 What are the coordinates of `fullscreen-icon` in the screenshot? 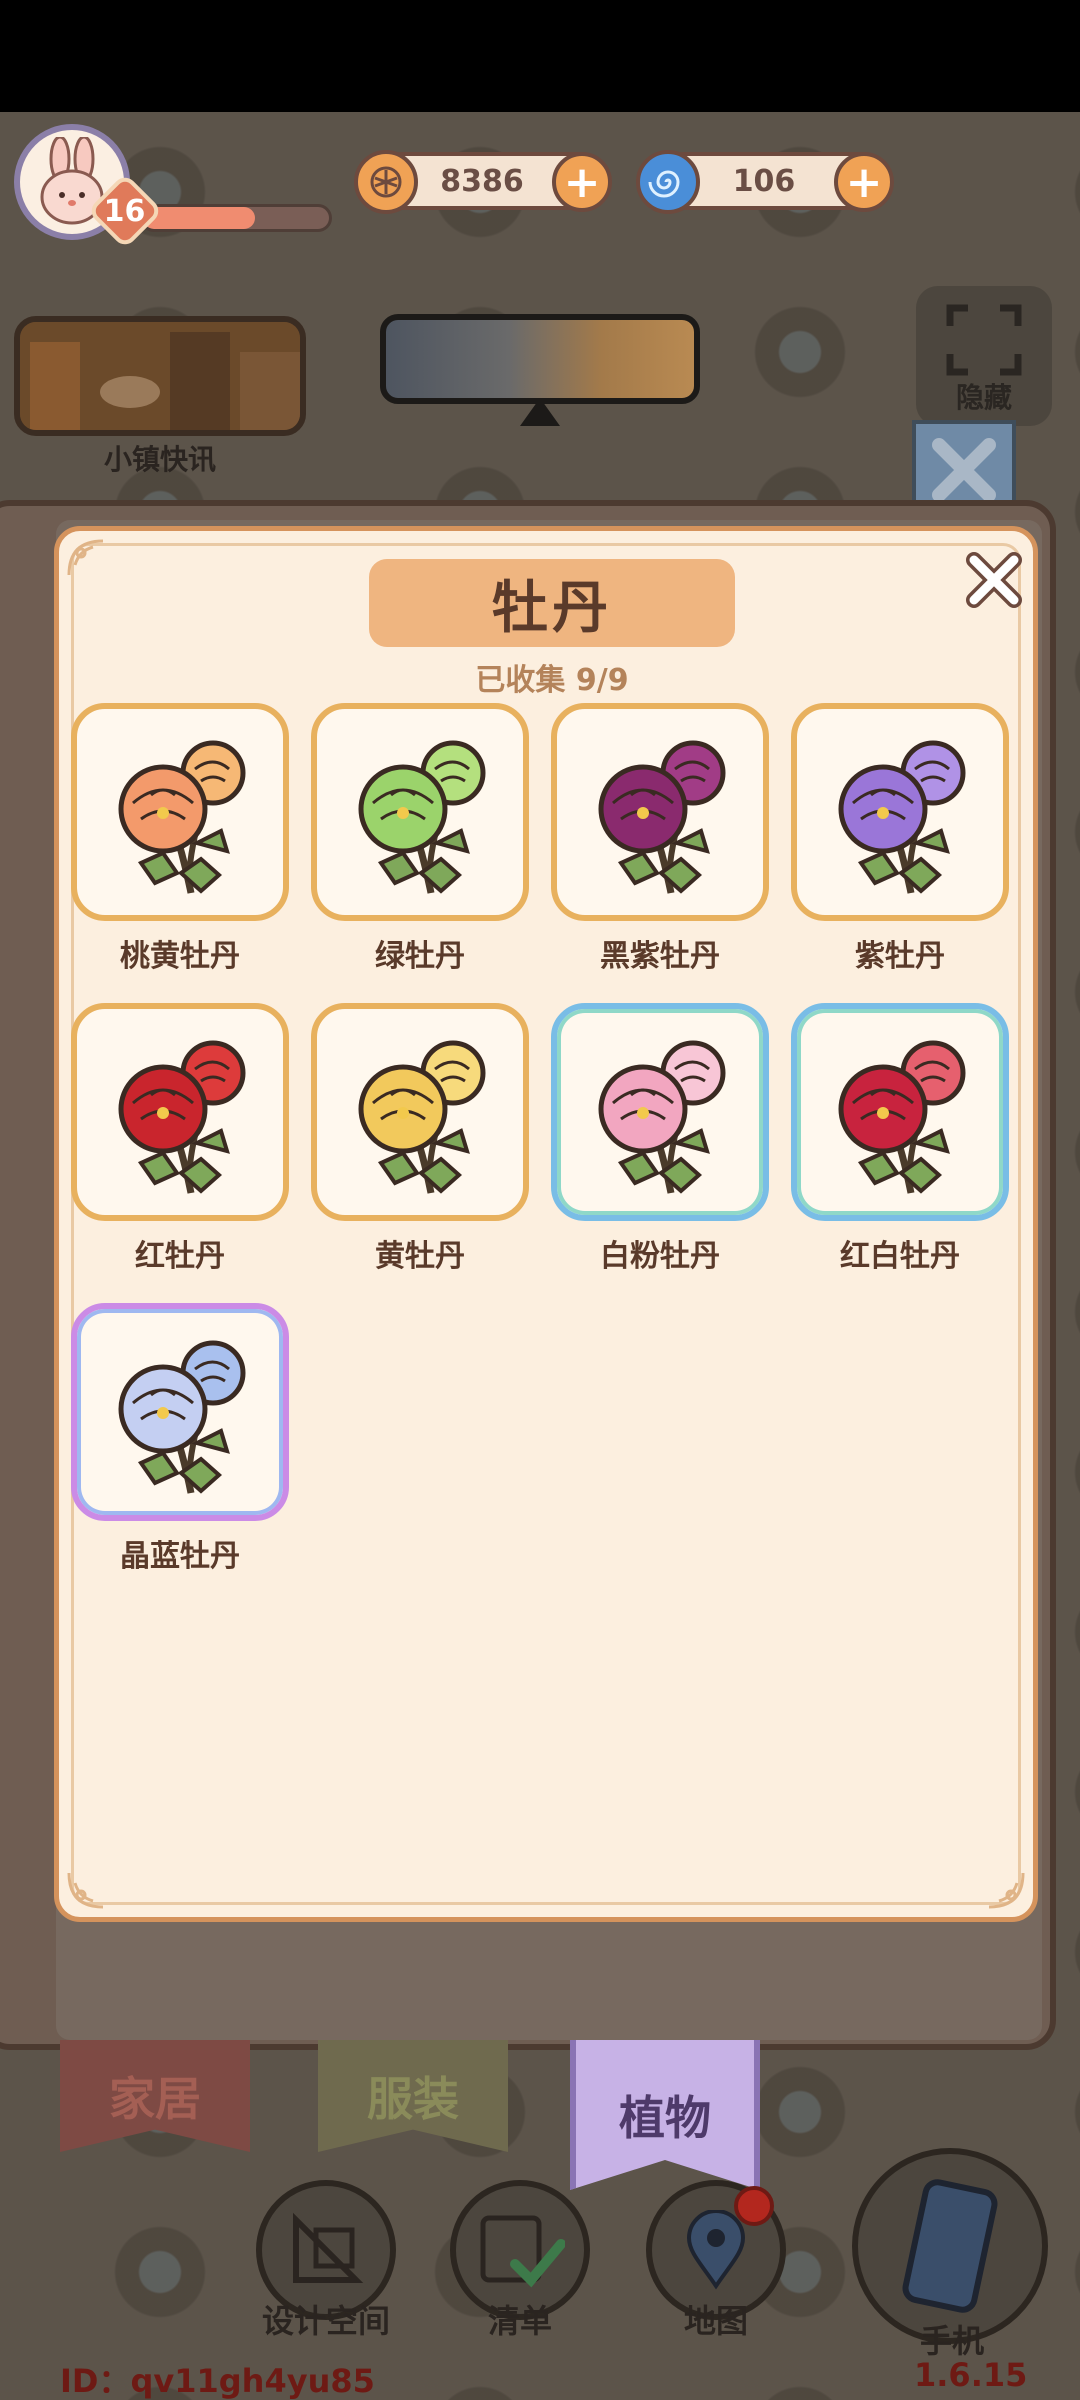 It's located at (984, 340).